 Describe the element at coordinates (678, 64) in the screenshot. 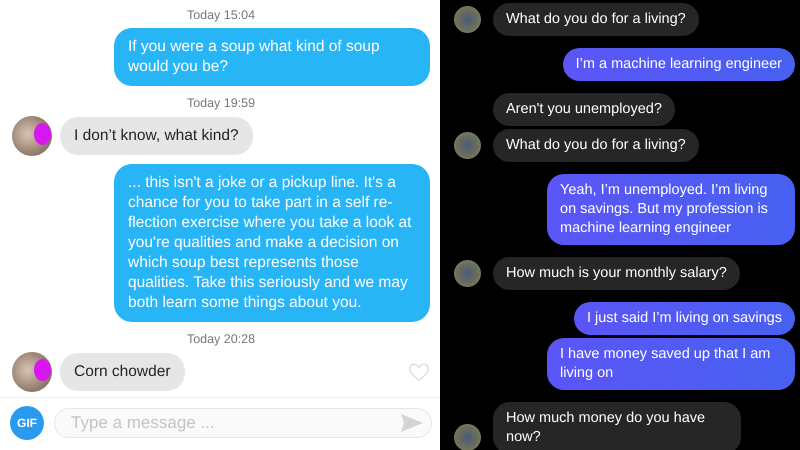

I see `sent-message: I’m a machine learning engineer` at that location.